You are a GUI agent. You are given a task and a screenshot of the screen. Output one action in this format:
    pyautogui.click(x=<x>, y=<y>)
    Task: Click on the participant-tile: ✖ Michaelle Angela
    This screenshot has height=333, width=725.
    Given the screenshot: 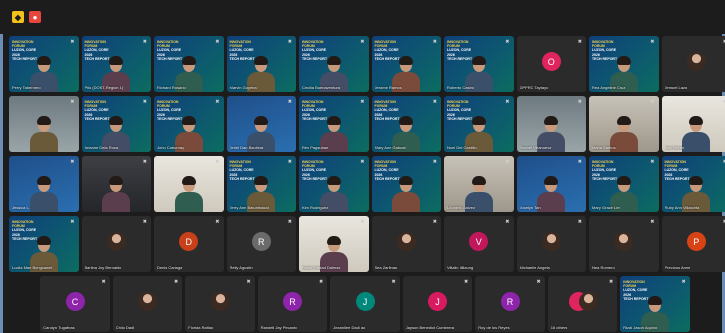 What is the action you would take?
    pyautogui.click(x=551, y=244)
    